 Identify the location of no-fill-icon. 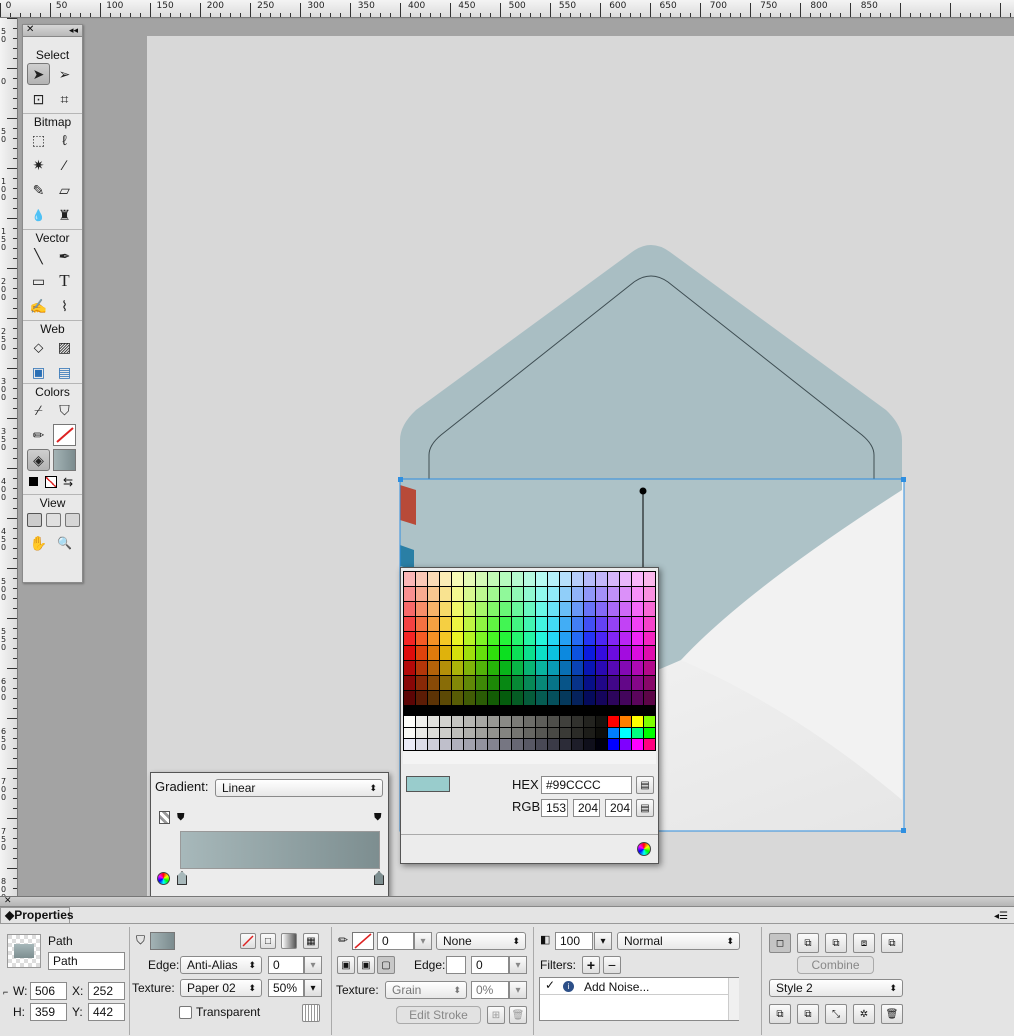
(248, 941).